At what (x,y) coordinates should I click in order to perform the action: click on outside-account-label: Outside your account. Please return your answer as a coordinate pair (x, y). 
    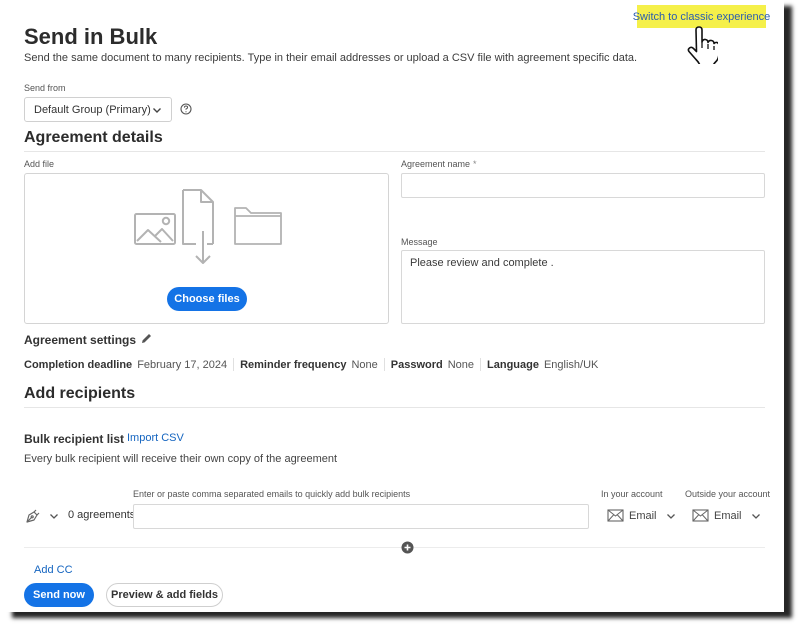
    Looking at the image, I should click on (728, 494).